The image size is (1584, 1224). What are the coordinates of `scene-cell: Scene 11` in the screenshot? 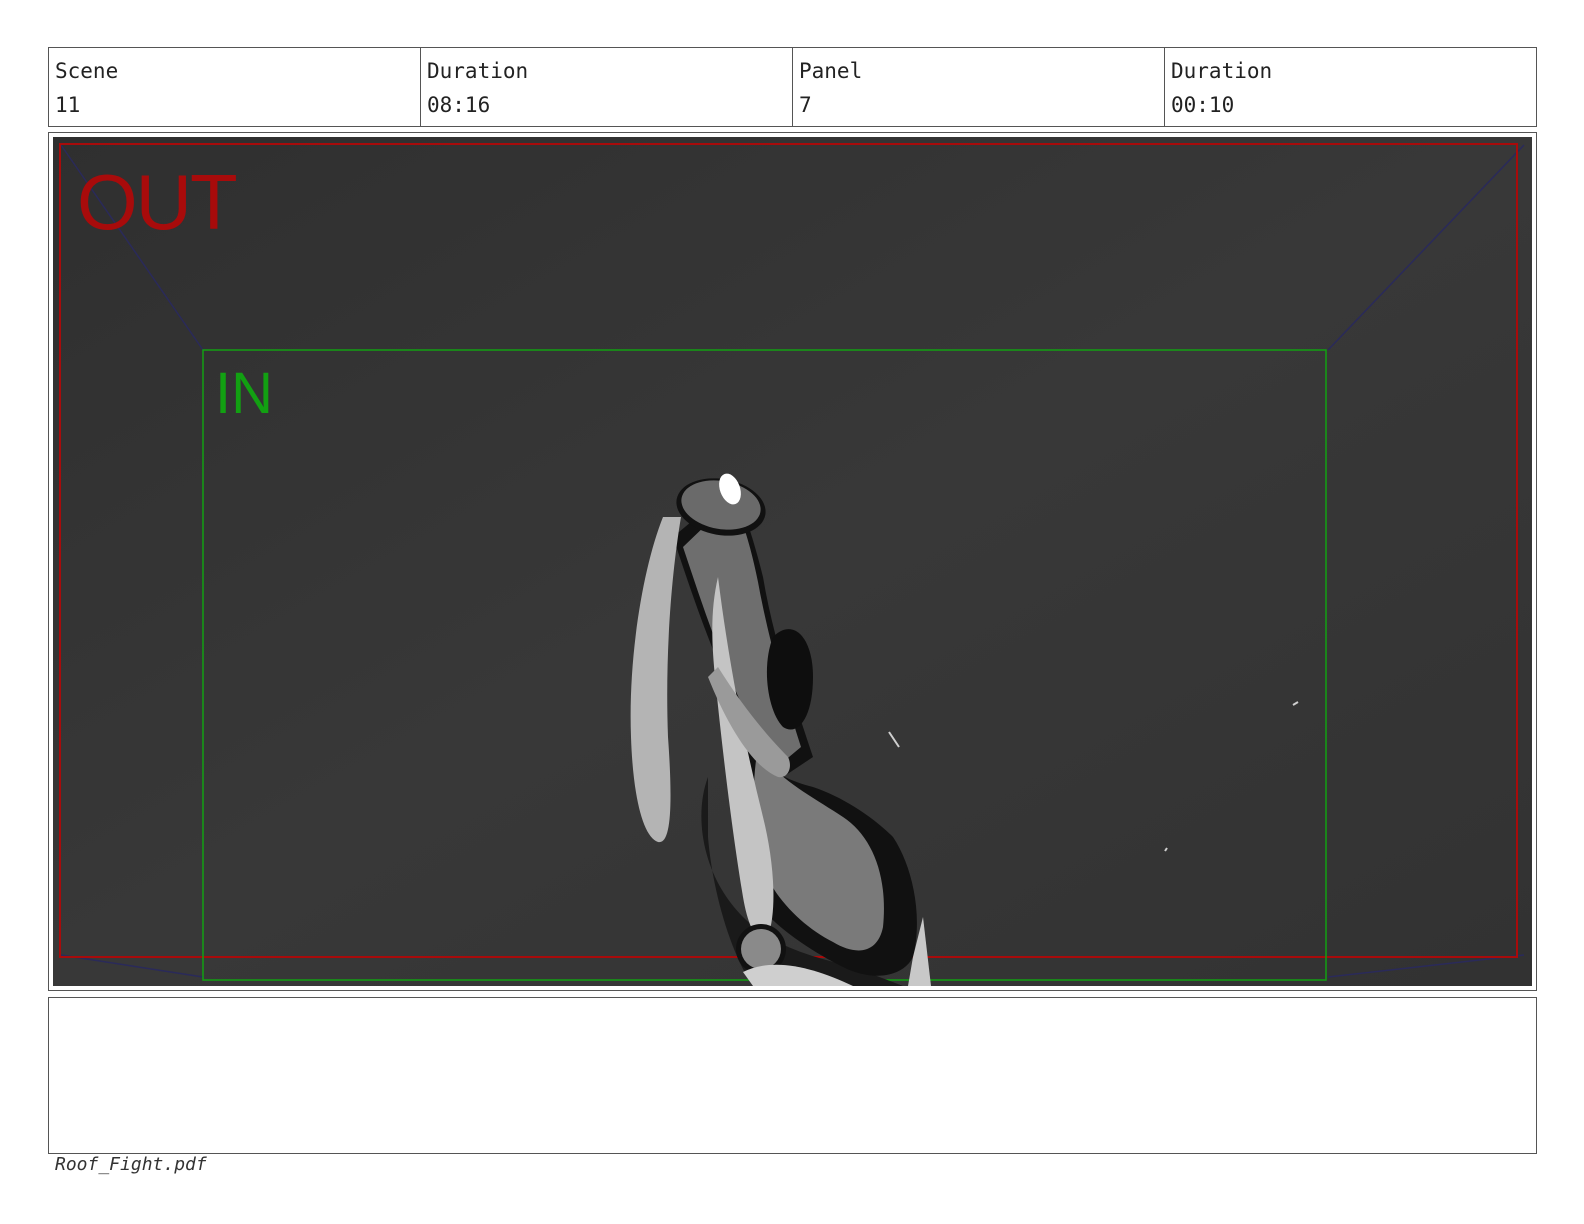 It's located at (235, 87).